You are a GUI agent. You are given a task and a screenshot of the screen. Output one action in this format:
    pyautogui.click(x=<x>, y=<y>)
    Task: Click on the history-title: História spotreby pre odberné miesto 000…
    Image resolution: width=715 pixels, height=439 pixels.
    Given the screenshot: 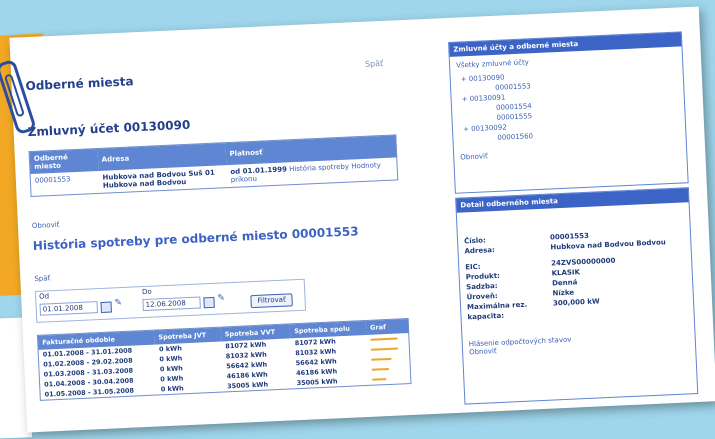 What is the action you would take?
    pyautogui.click(x=195, y=238)
    